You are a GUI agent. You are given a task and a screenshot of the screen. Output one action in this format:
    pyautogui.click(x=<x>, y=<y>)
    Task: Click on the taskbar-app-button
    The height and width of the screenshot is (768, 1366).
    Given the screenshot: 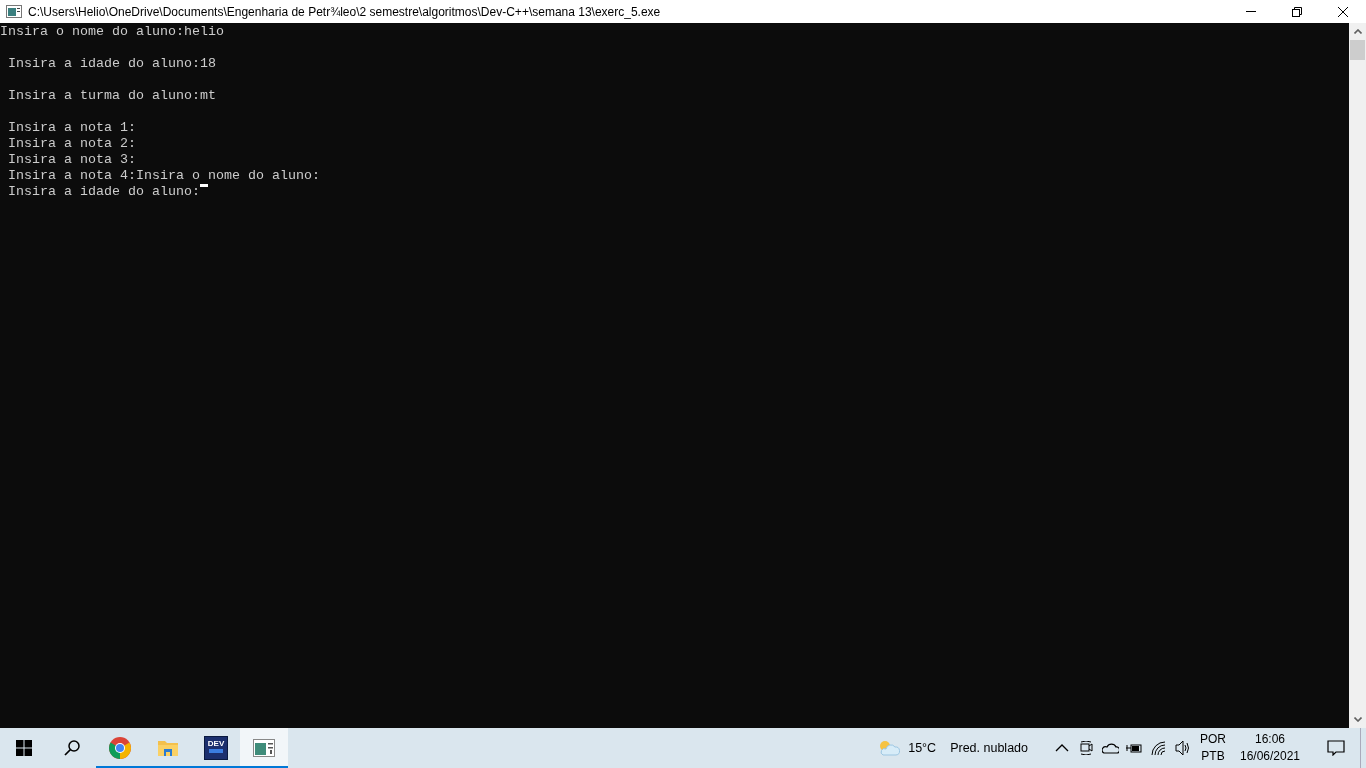 What is the action you would take?
    pyautogui.click(x=264, y=748)
    